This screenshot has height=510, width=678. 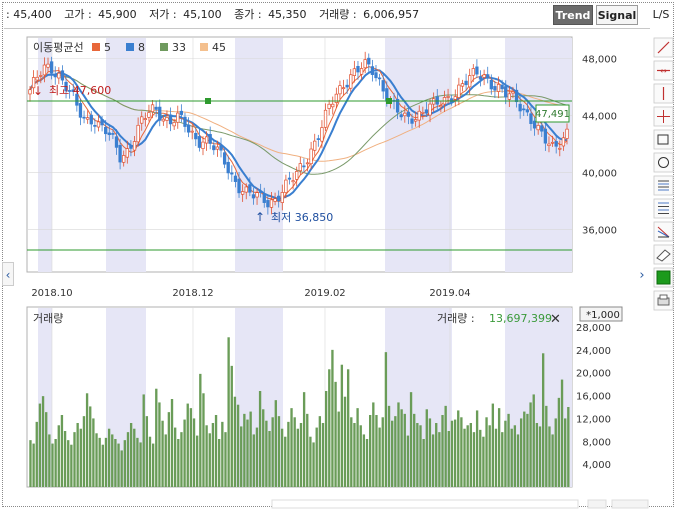 What do you see at coordinates (520, 318) in the screenshot?
I see `volume-readout-value: 13,697,399` at bounding box center [520, 318].